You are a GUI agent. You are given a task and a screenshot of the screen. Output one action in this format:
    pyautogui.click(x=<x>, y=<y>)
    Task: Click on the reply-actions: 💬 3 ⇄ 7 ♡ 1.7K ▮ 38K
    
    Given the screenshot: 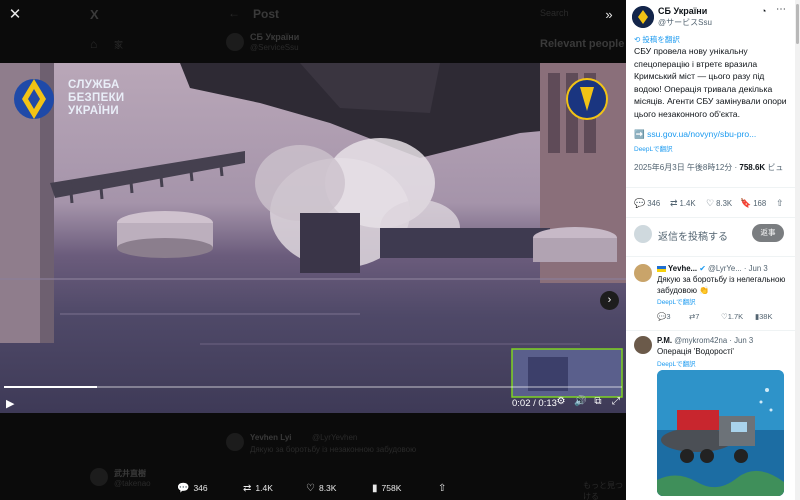 What is the action you would take?
    pyautogui.click(x=725, y=318)
    